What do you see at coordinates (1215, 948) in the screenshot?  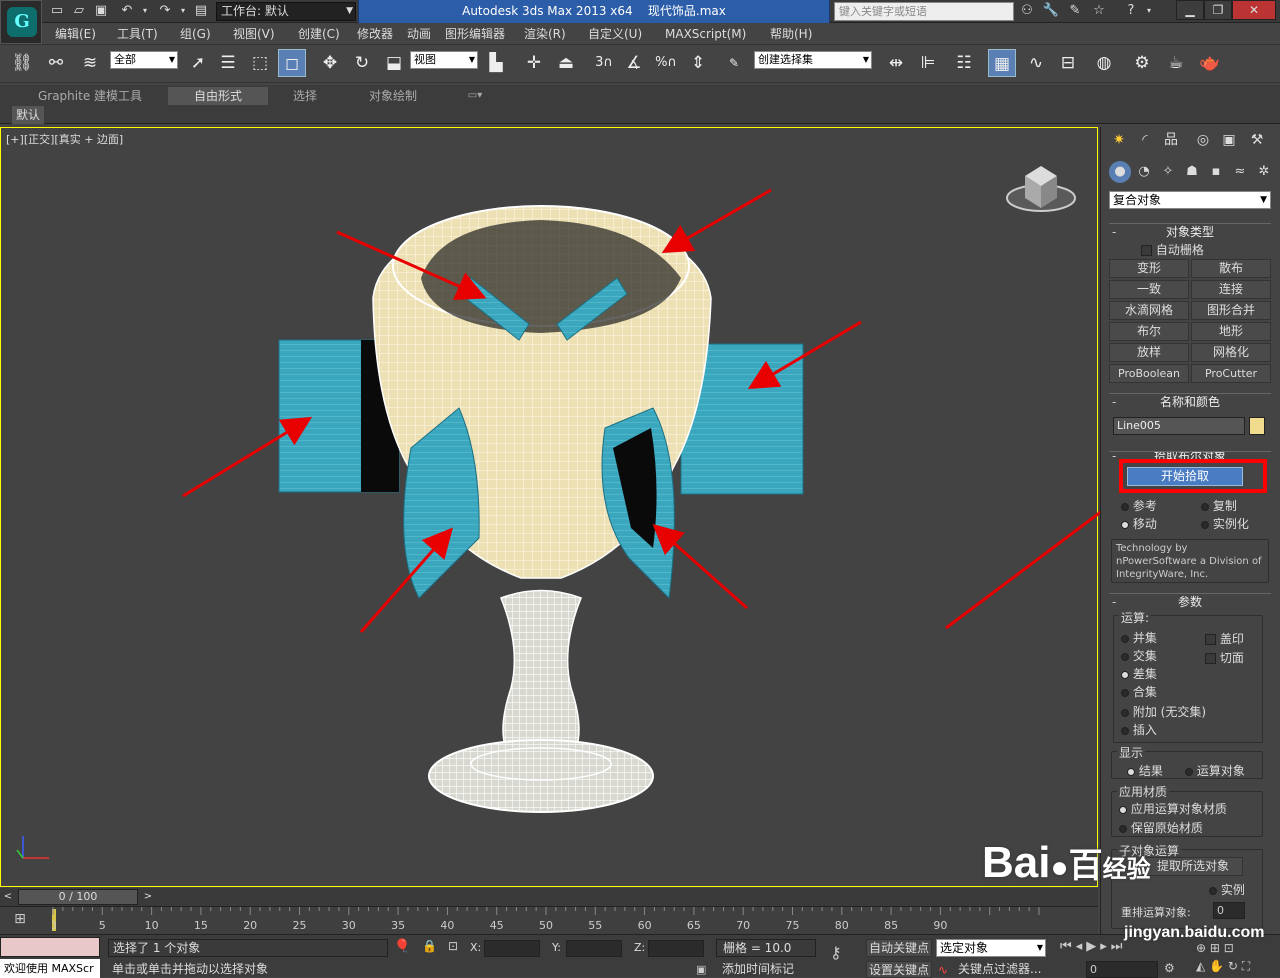 I see `zoom-all-icon: ⊞` at bounding box center [1215, 948].